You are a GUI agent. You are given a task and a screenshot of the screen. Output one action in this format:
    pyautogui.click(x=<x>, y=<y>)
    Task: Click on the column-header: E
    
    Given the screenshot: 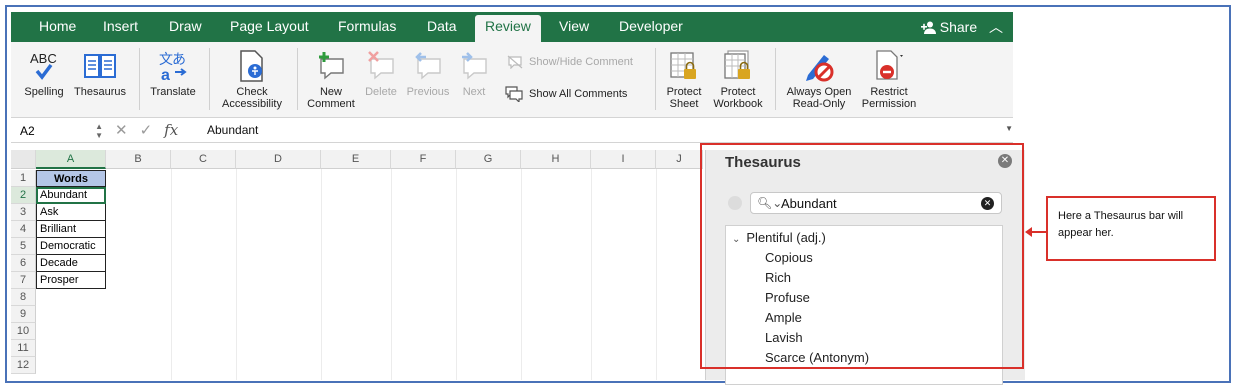 What is the action you would take?
    pyautogui.click(x=356, y=159)
    